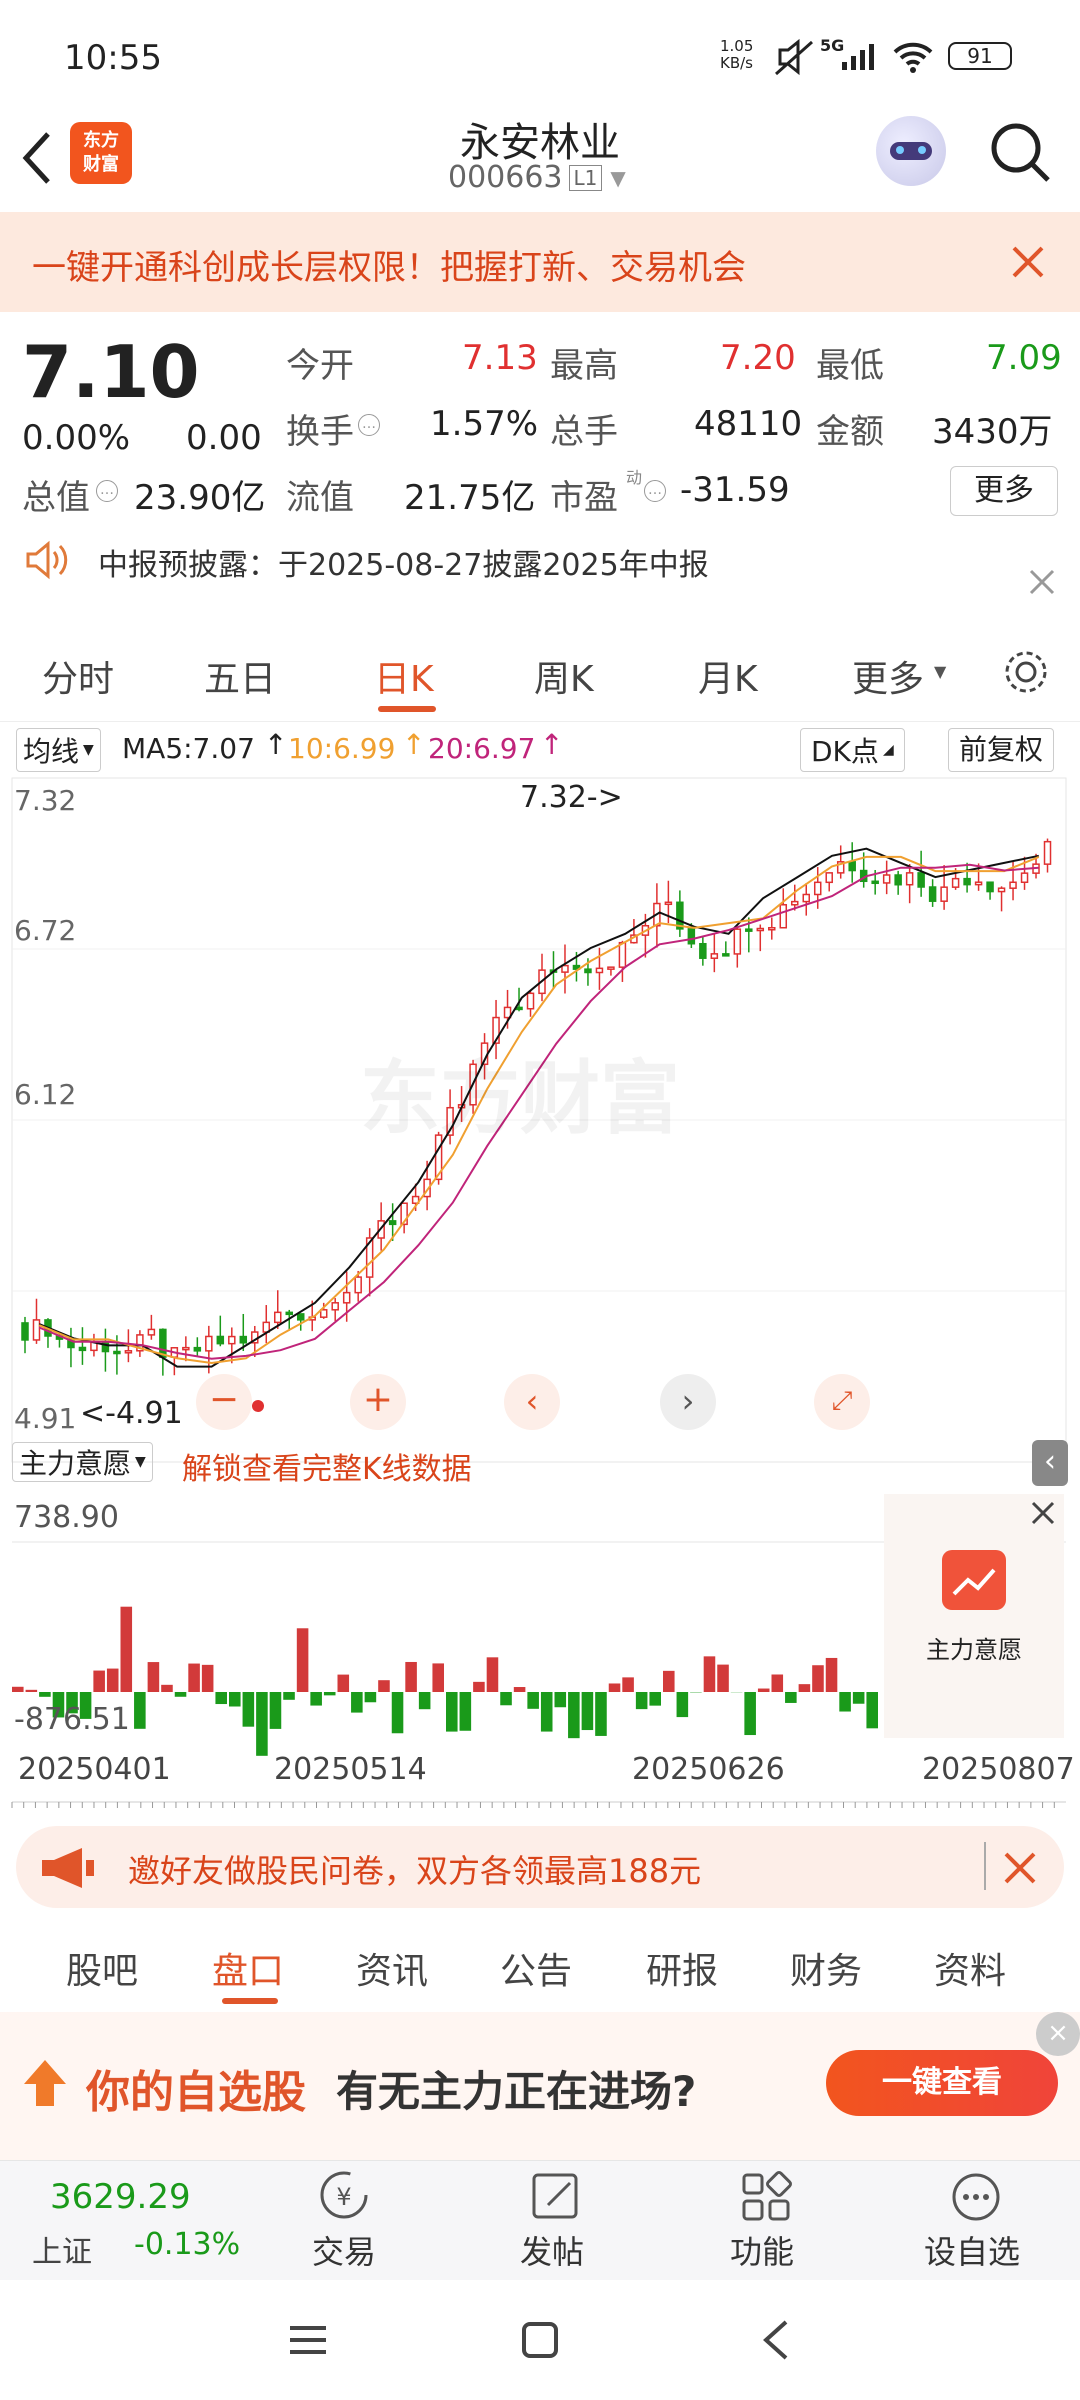 This screenshot has width=1080, height=2400. What do you see at coordinates (378, 1402) in the screenshot?
I see `zoom-in-button: +` at bounding box center [378, 1402].